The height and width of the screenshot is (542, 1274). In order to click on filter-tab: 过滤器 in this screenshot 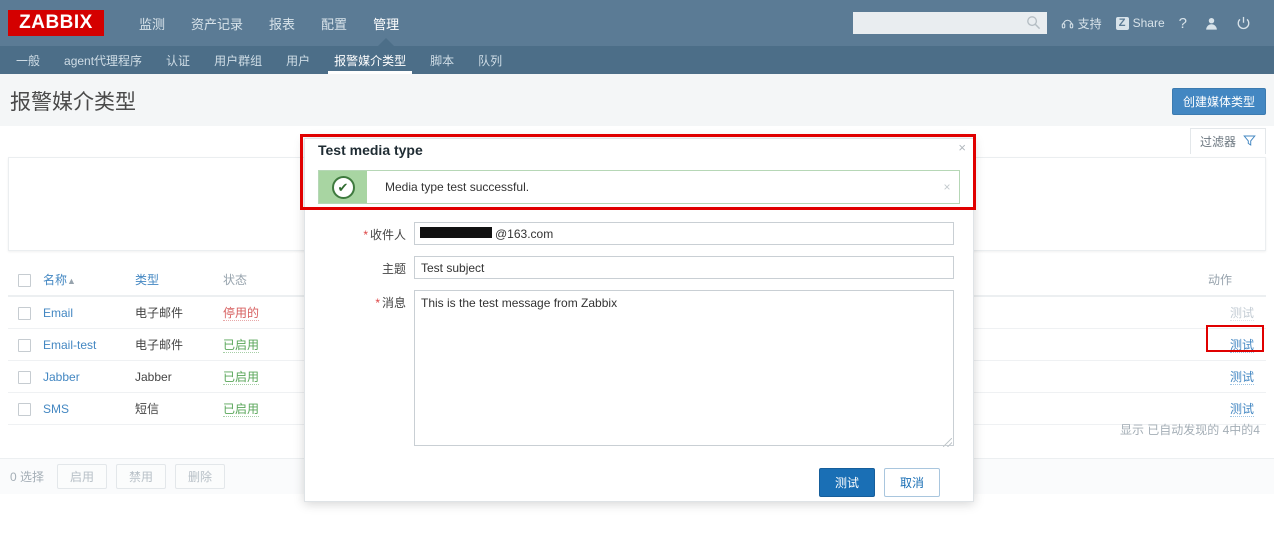, I will do `click(1227, 141)`.